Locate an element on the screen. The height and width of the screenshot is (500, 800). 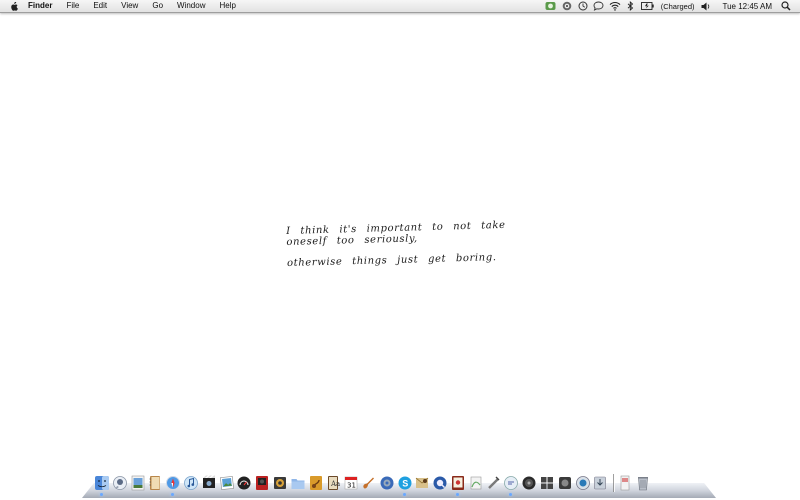
bluetooth-icon is located at coordinates (631, 6).